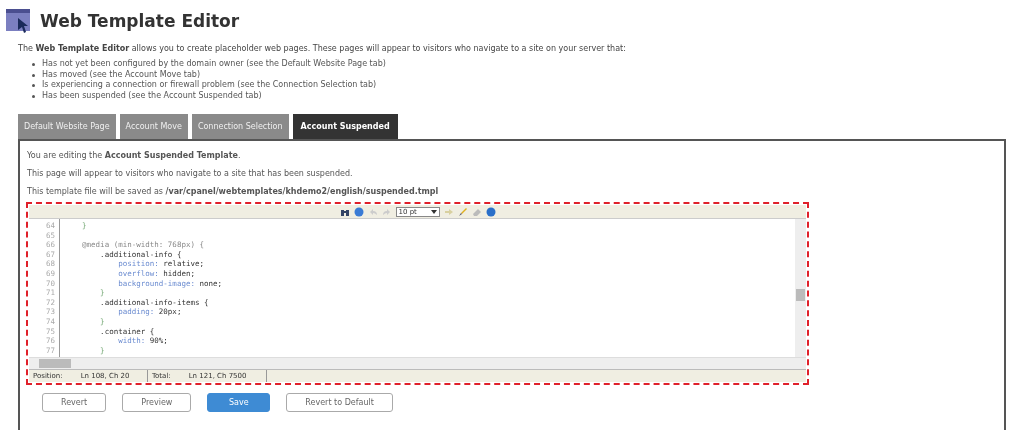 This screenshot has height=430, width=1024. Describe the element at coordinates (74, 402) in the screenshot. I see `action-button: Revert` at that location.